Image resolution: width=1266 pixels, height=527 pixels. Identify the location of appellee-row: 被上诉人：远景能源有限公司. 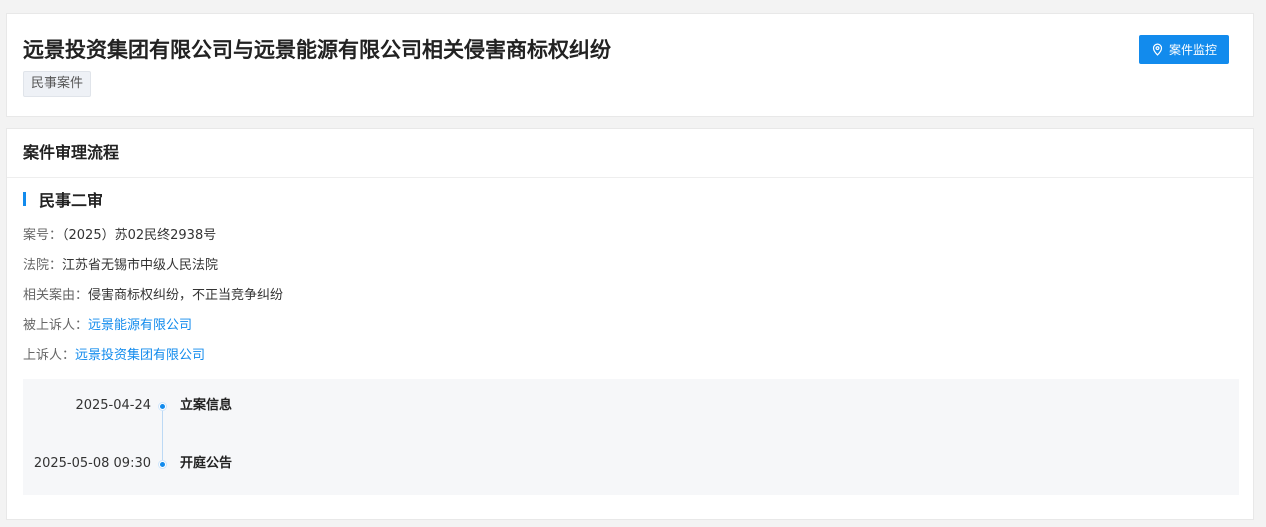
(107, 323).